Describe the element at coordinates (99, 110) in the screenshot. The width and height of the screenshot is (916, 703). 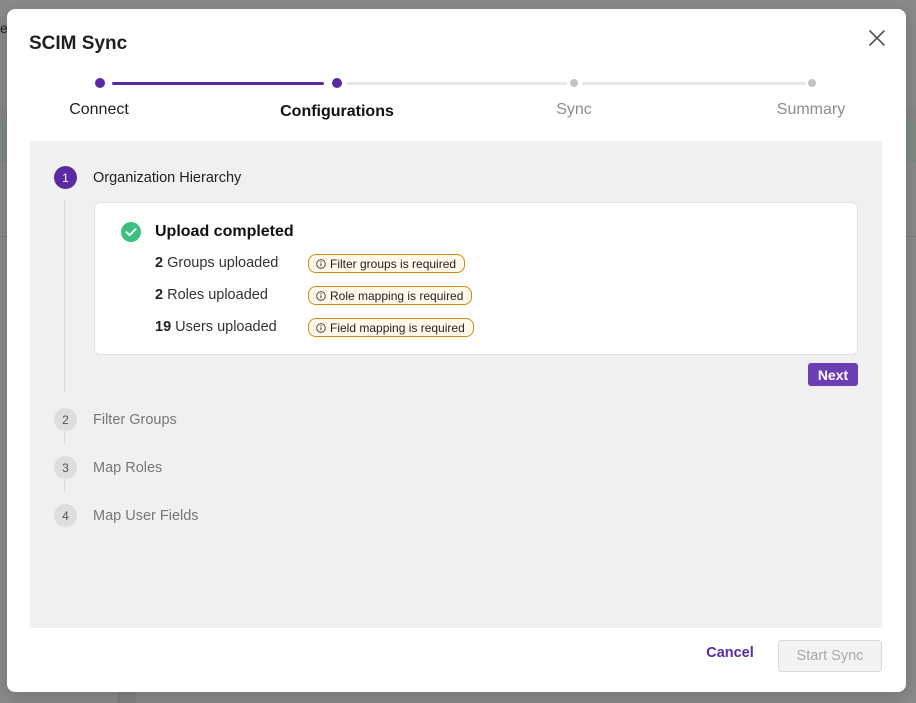
I see `step-label-connect: Connect` at that location.